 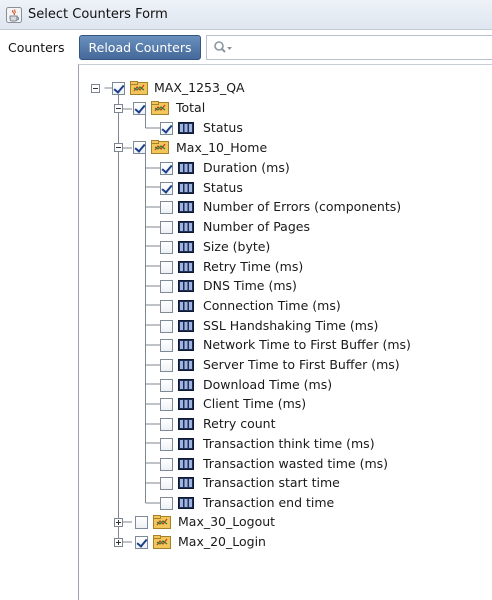 What do you see at coordinates (141, 542) in the screenshot?
I see `login-checkbox` at bounding box center [141, 542].